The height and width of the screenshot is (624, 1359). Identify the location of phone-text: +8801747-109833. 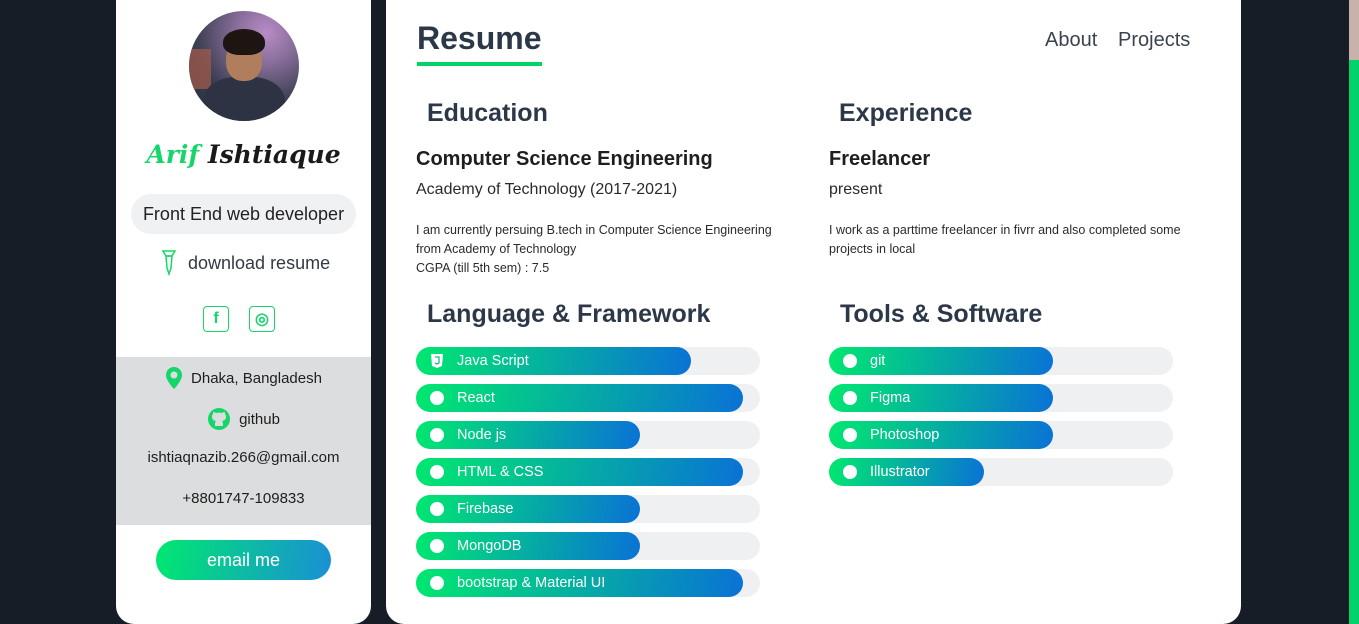
(243, 498).